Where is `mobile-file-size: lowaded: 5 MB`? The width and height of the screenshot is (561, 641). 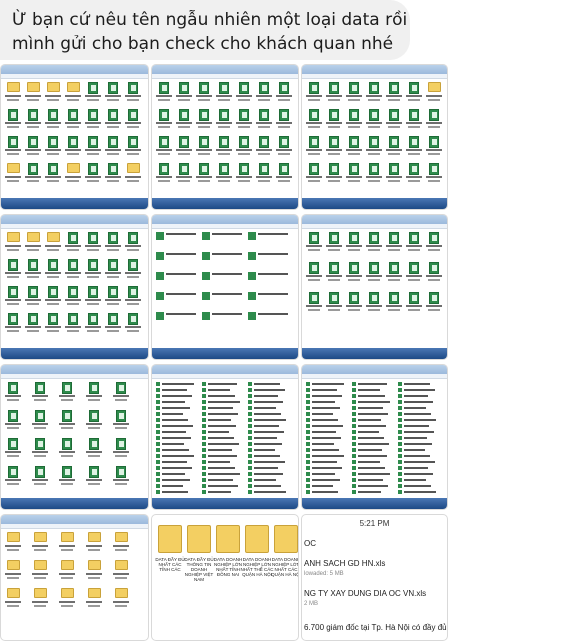
mobile-file-size: lowaded: 5 MB is located at coordinates (324, 574).